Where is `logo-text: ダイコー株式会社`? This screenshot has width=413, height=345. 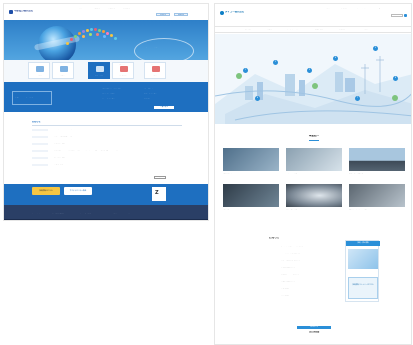
logo-text: ダイコー株式会社 is located at coordinates (235, 12).